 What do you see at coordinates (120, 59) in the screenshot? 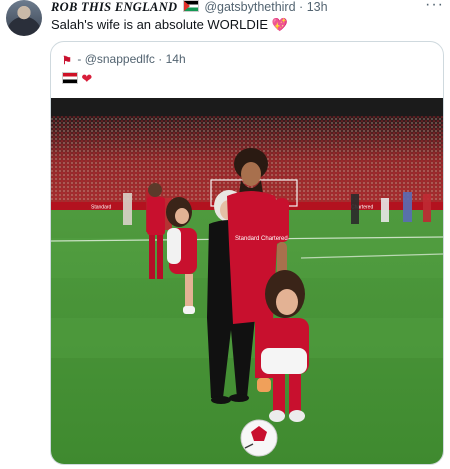
I see `quoted-author-handle: @snappedlfc` at bounding box center [120, 59].